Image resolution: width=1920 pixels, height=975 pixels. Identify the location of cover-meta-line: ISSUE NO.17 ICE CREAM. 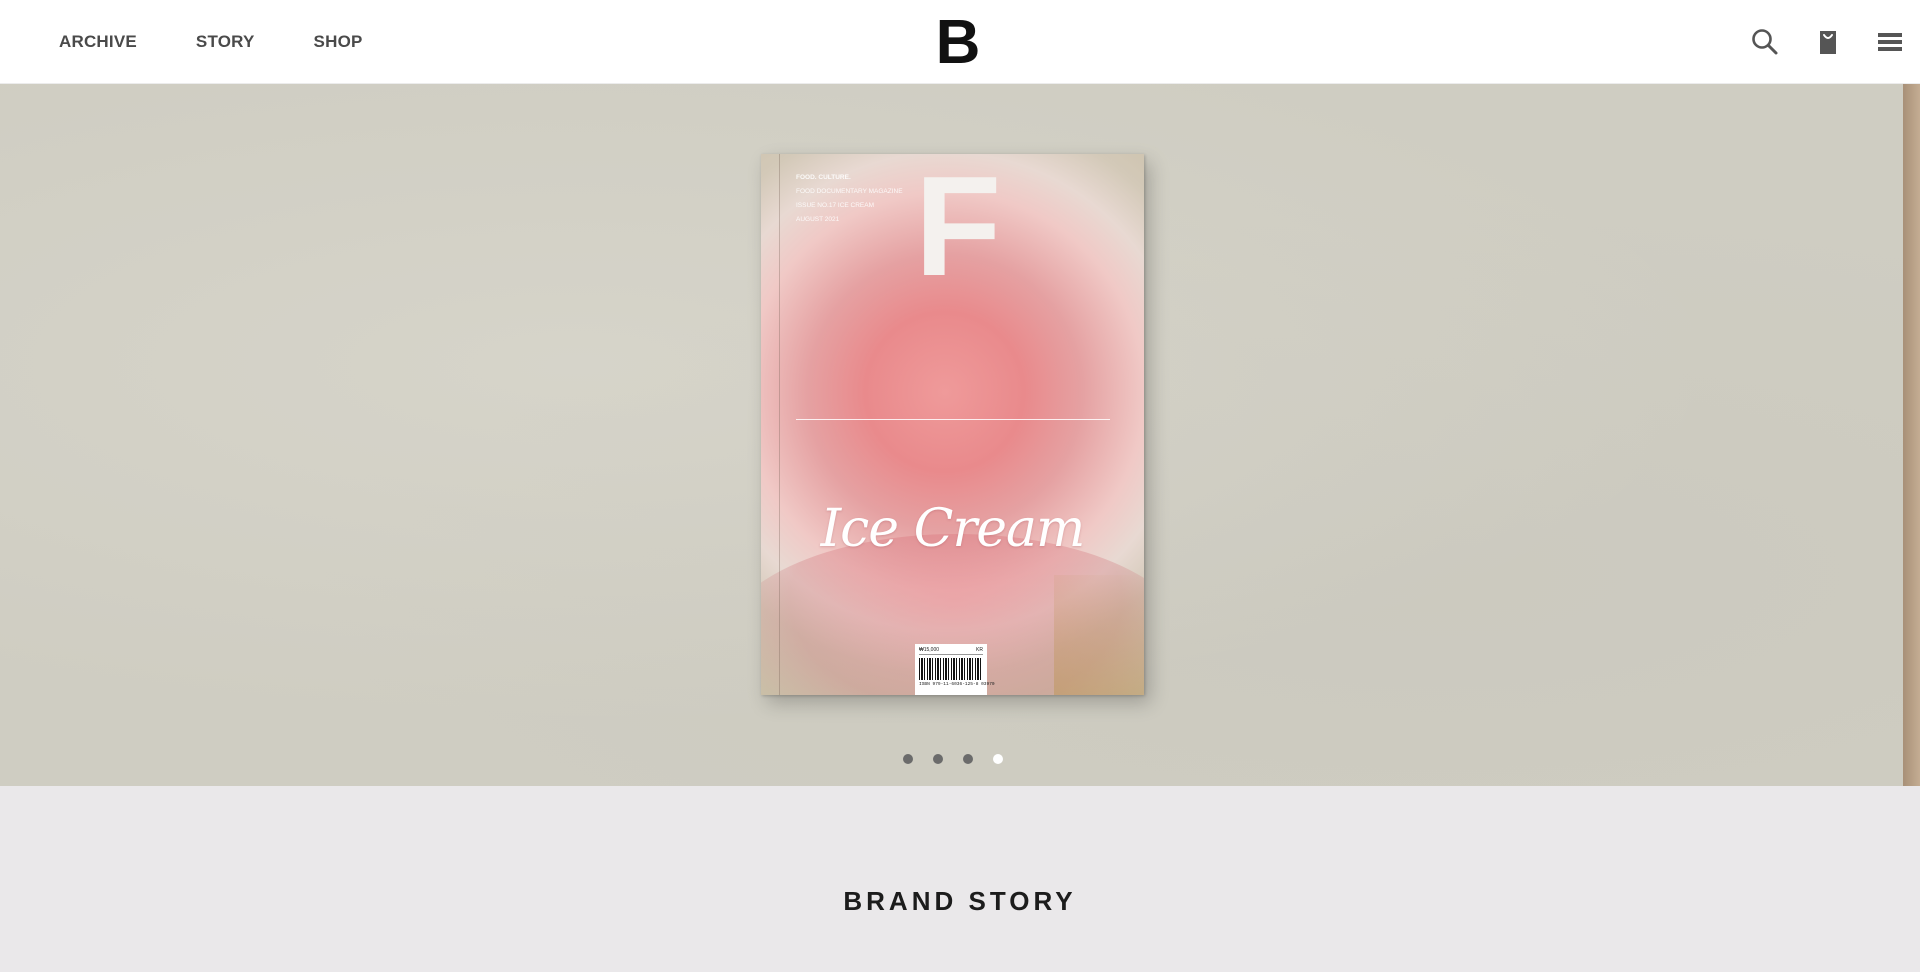
(835, 205).